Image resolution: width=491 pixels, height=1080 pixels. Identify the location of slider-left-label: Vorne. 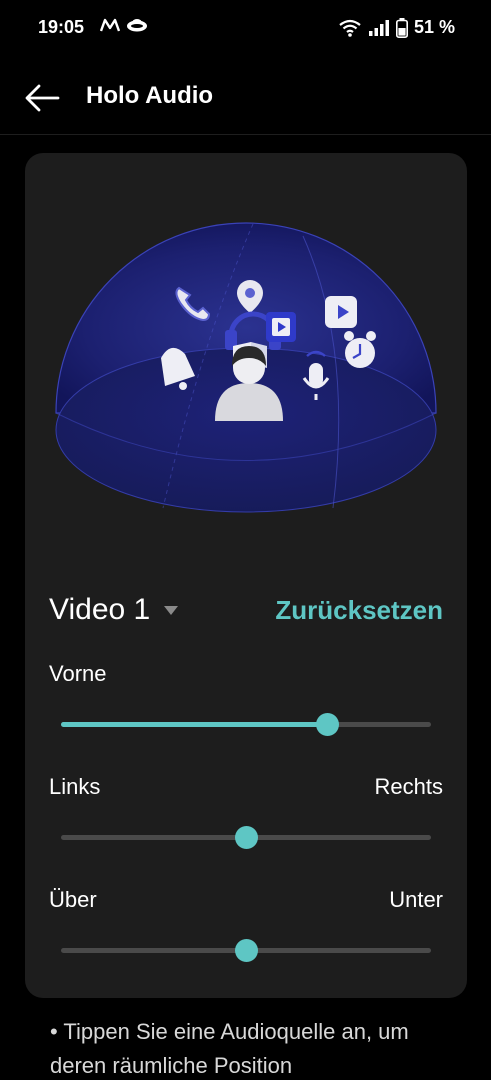
(78, 673).